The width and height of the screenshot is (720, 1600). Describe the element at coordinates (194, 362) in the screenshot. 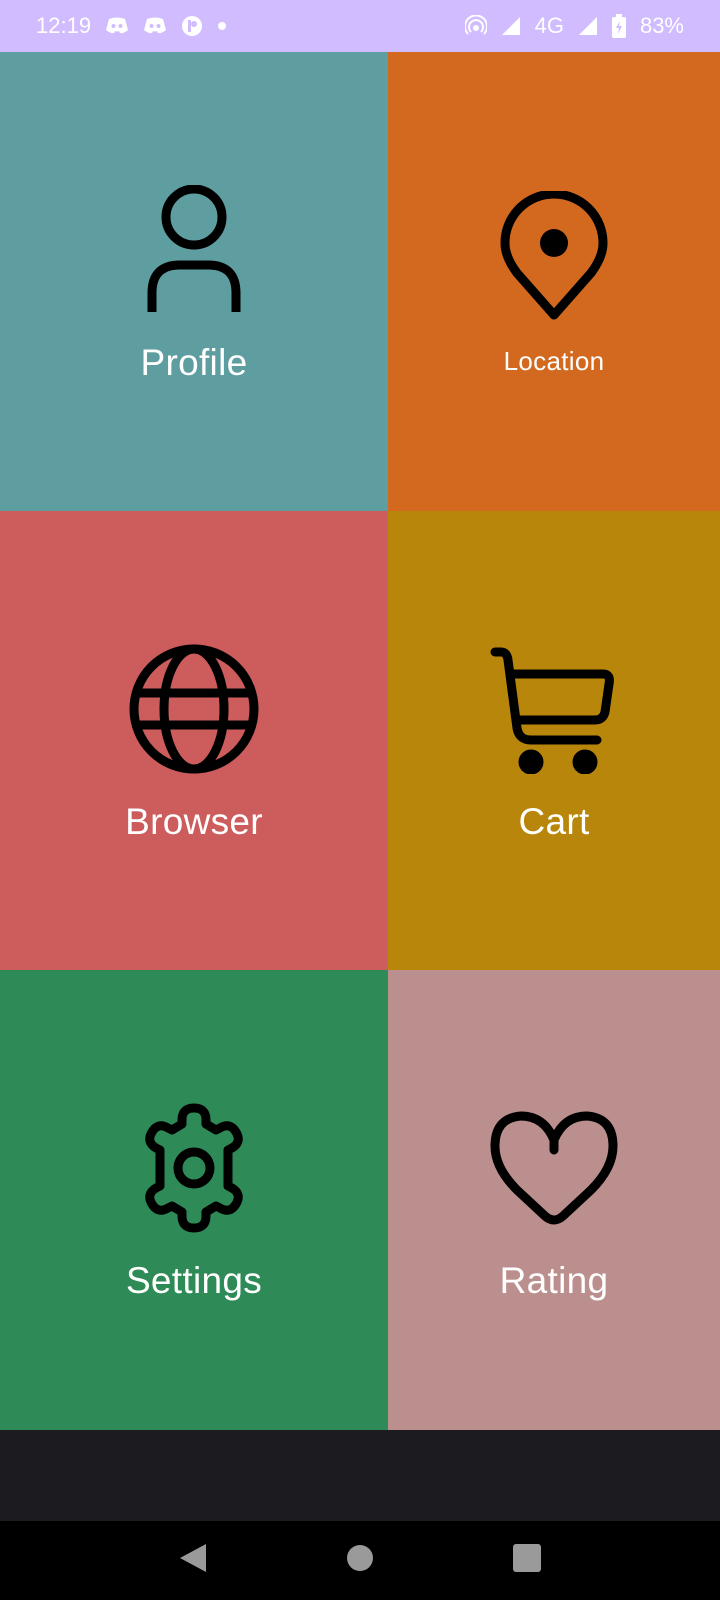

I see `tile-label: Profile` at that location.